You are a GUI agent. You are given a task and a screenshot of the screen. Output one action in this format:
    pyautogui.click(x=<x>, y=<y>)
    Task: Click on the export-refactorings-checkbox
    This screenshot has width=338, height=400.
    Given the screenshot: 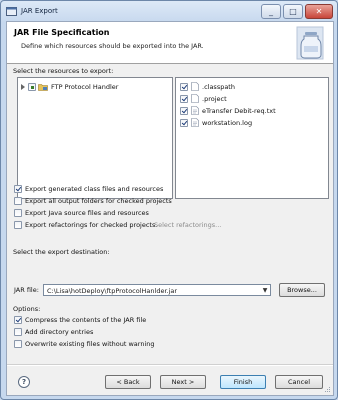 What is the action you would take?
    pyautogui.click(x=18, y=225)
    